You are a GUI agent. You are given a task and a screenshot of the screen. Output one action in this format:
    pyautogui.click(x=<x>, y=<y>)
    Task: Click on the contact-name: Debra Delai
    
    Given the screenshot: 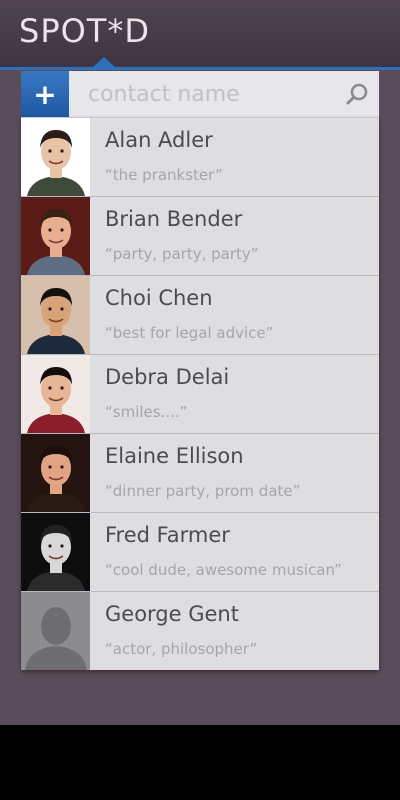 What is the action you would take?
    pyautogui.click(x=167, y=377)
    